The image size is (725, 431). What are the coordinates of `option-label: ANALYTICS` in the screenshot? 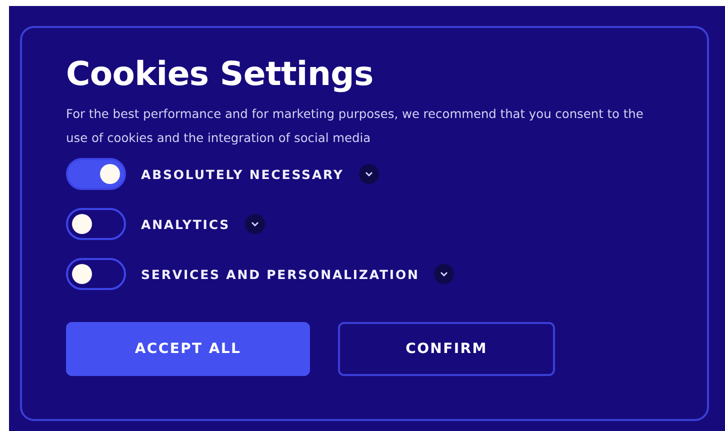 It's located at (185, 224).